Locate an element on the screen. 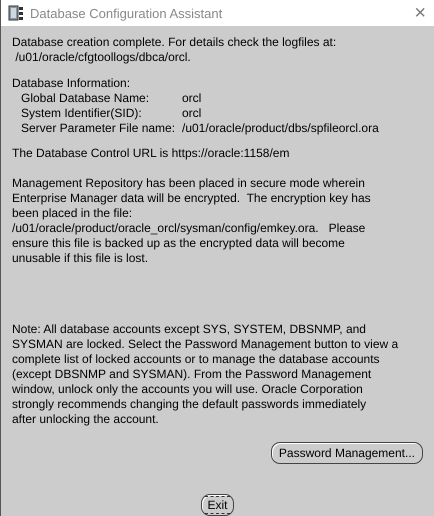 This screenshot has width=434, height=516. repository-message: Management Repository has been placed in secure mode wherein Enterprise Manager data will be encrypted. The encryption key has been placed in the file: /u01/oracle/product/oracle_orcl/sysman/config/emkey.ora. Please ensure this file is backed up as the encrypted data will become unusable if this file is lost. is located at coordinates (192, 221).